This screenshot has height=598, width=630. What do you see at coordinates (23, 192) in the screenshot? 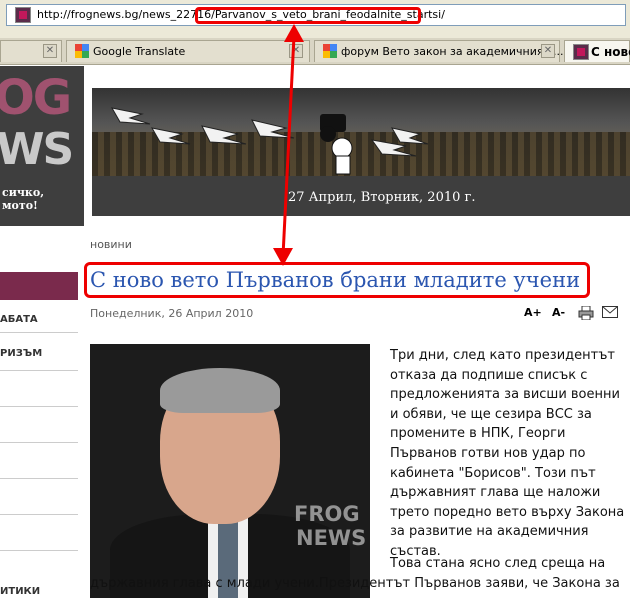
I see `slogan-line: сичко,` at bounding box center [23, 192].